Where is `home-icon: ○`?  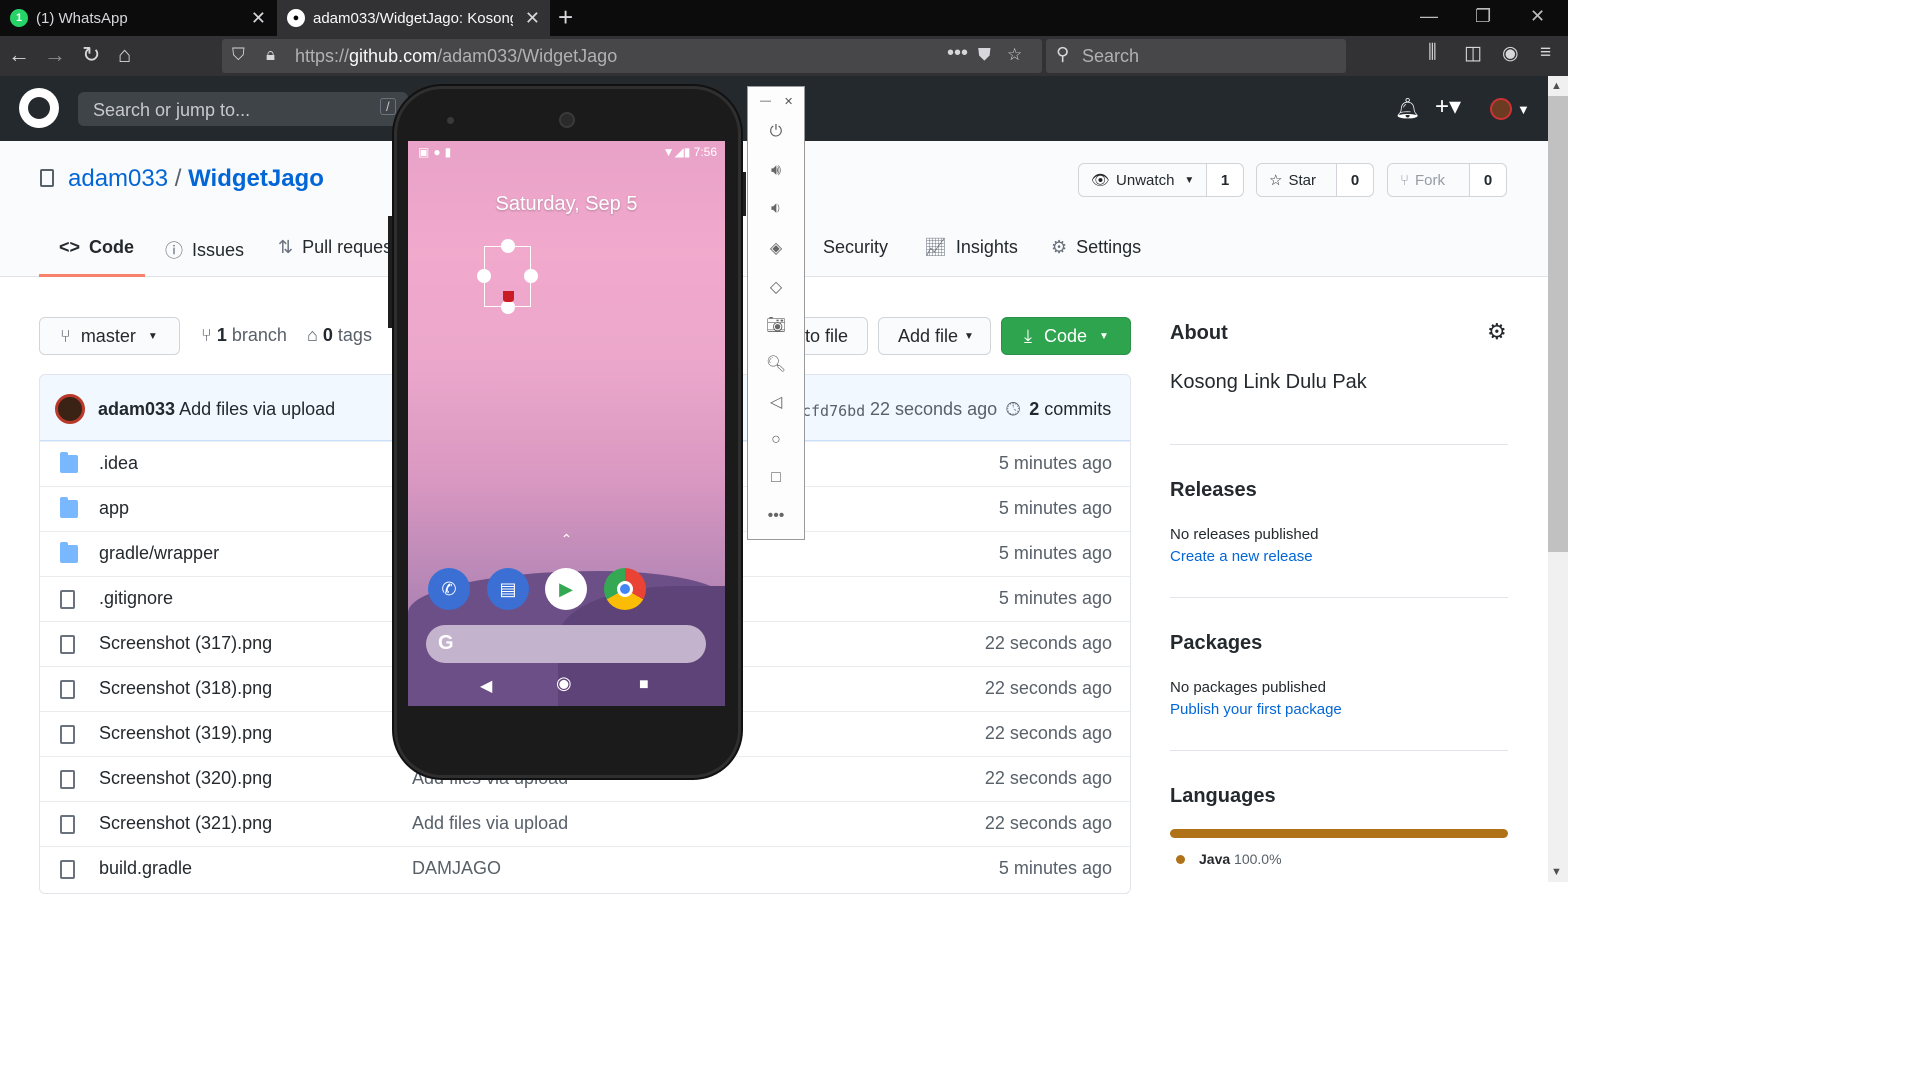 home-icon: ○ is located at coordinates (776, 440).